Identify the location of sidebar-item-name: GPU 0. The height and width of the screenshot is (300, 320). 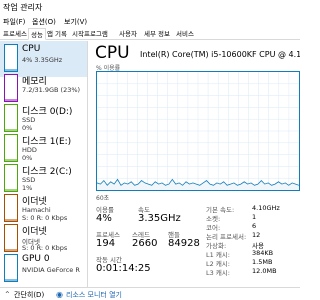
(36, 259).